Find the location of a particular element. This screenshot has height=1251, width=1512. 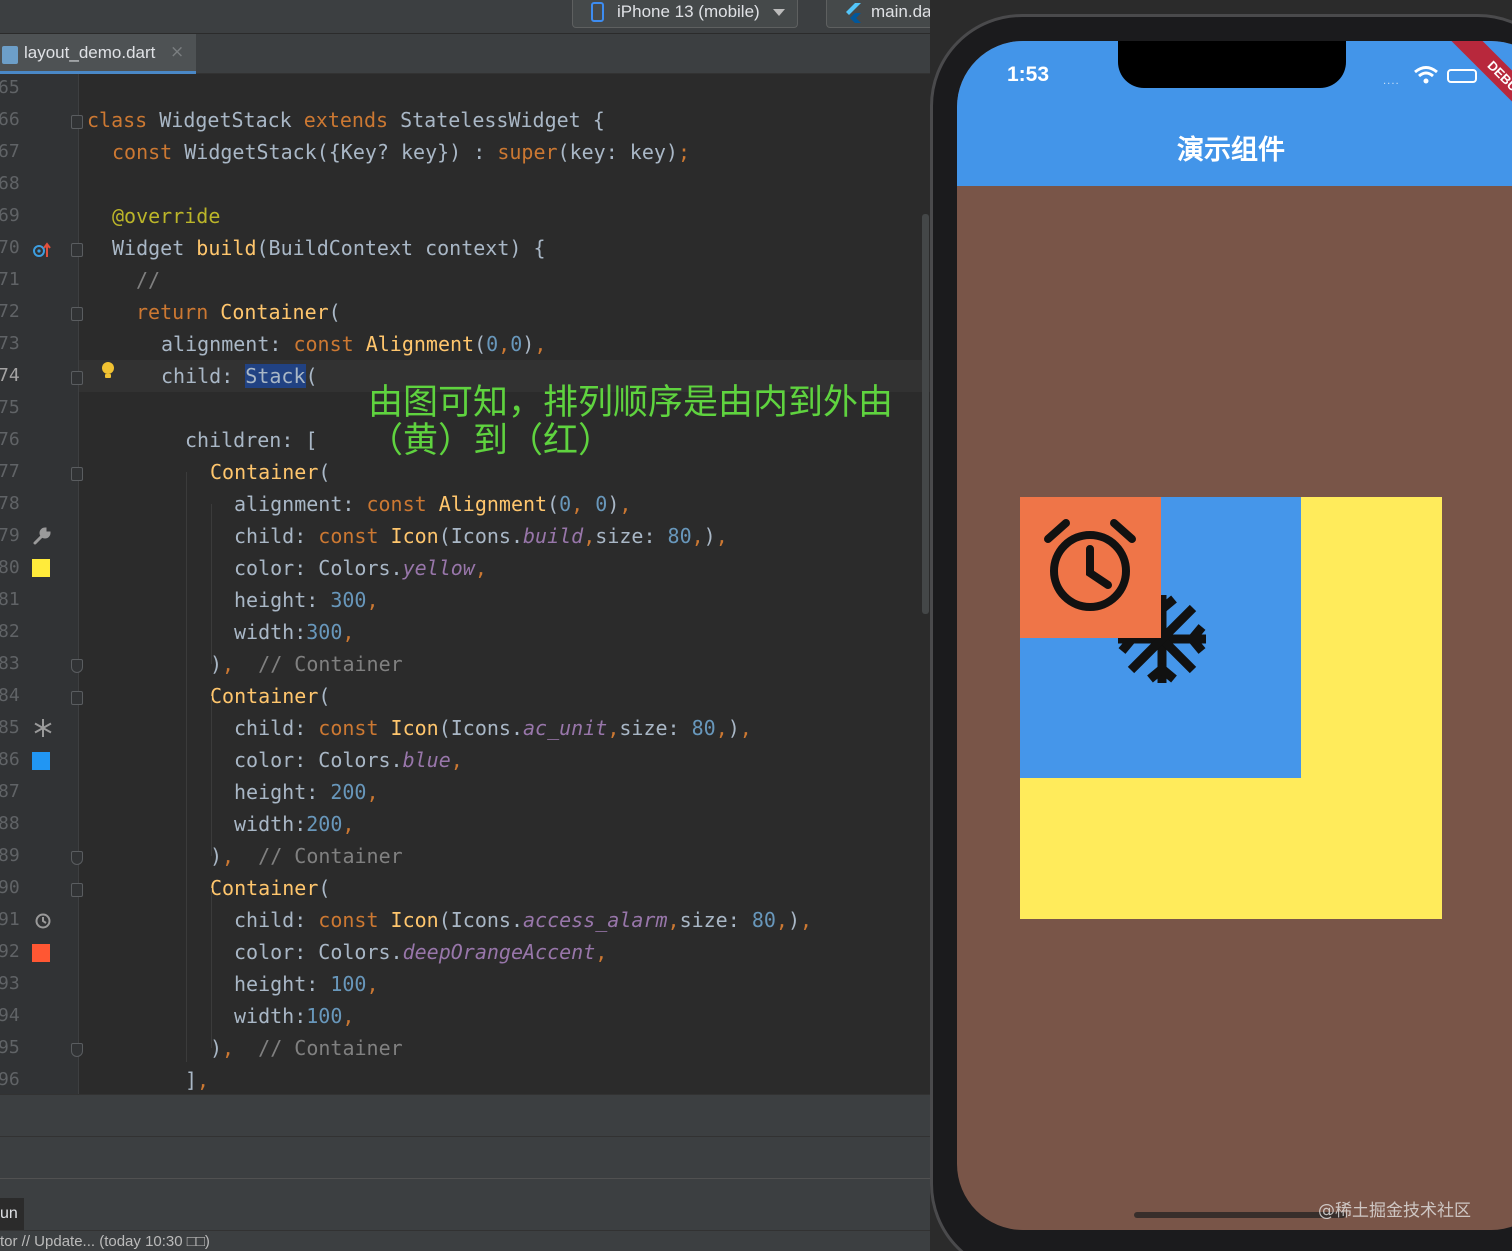

line-number: 94 is located at coordinates (10, 1015).